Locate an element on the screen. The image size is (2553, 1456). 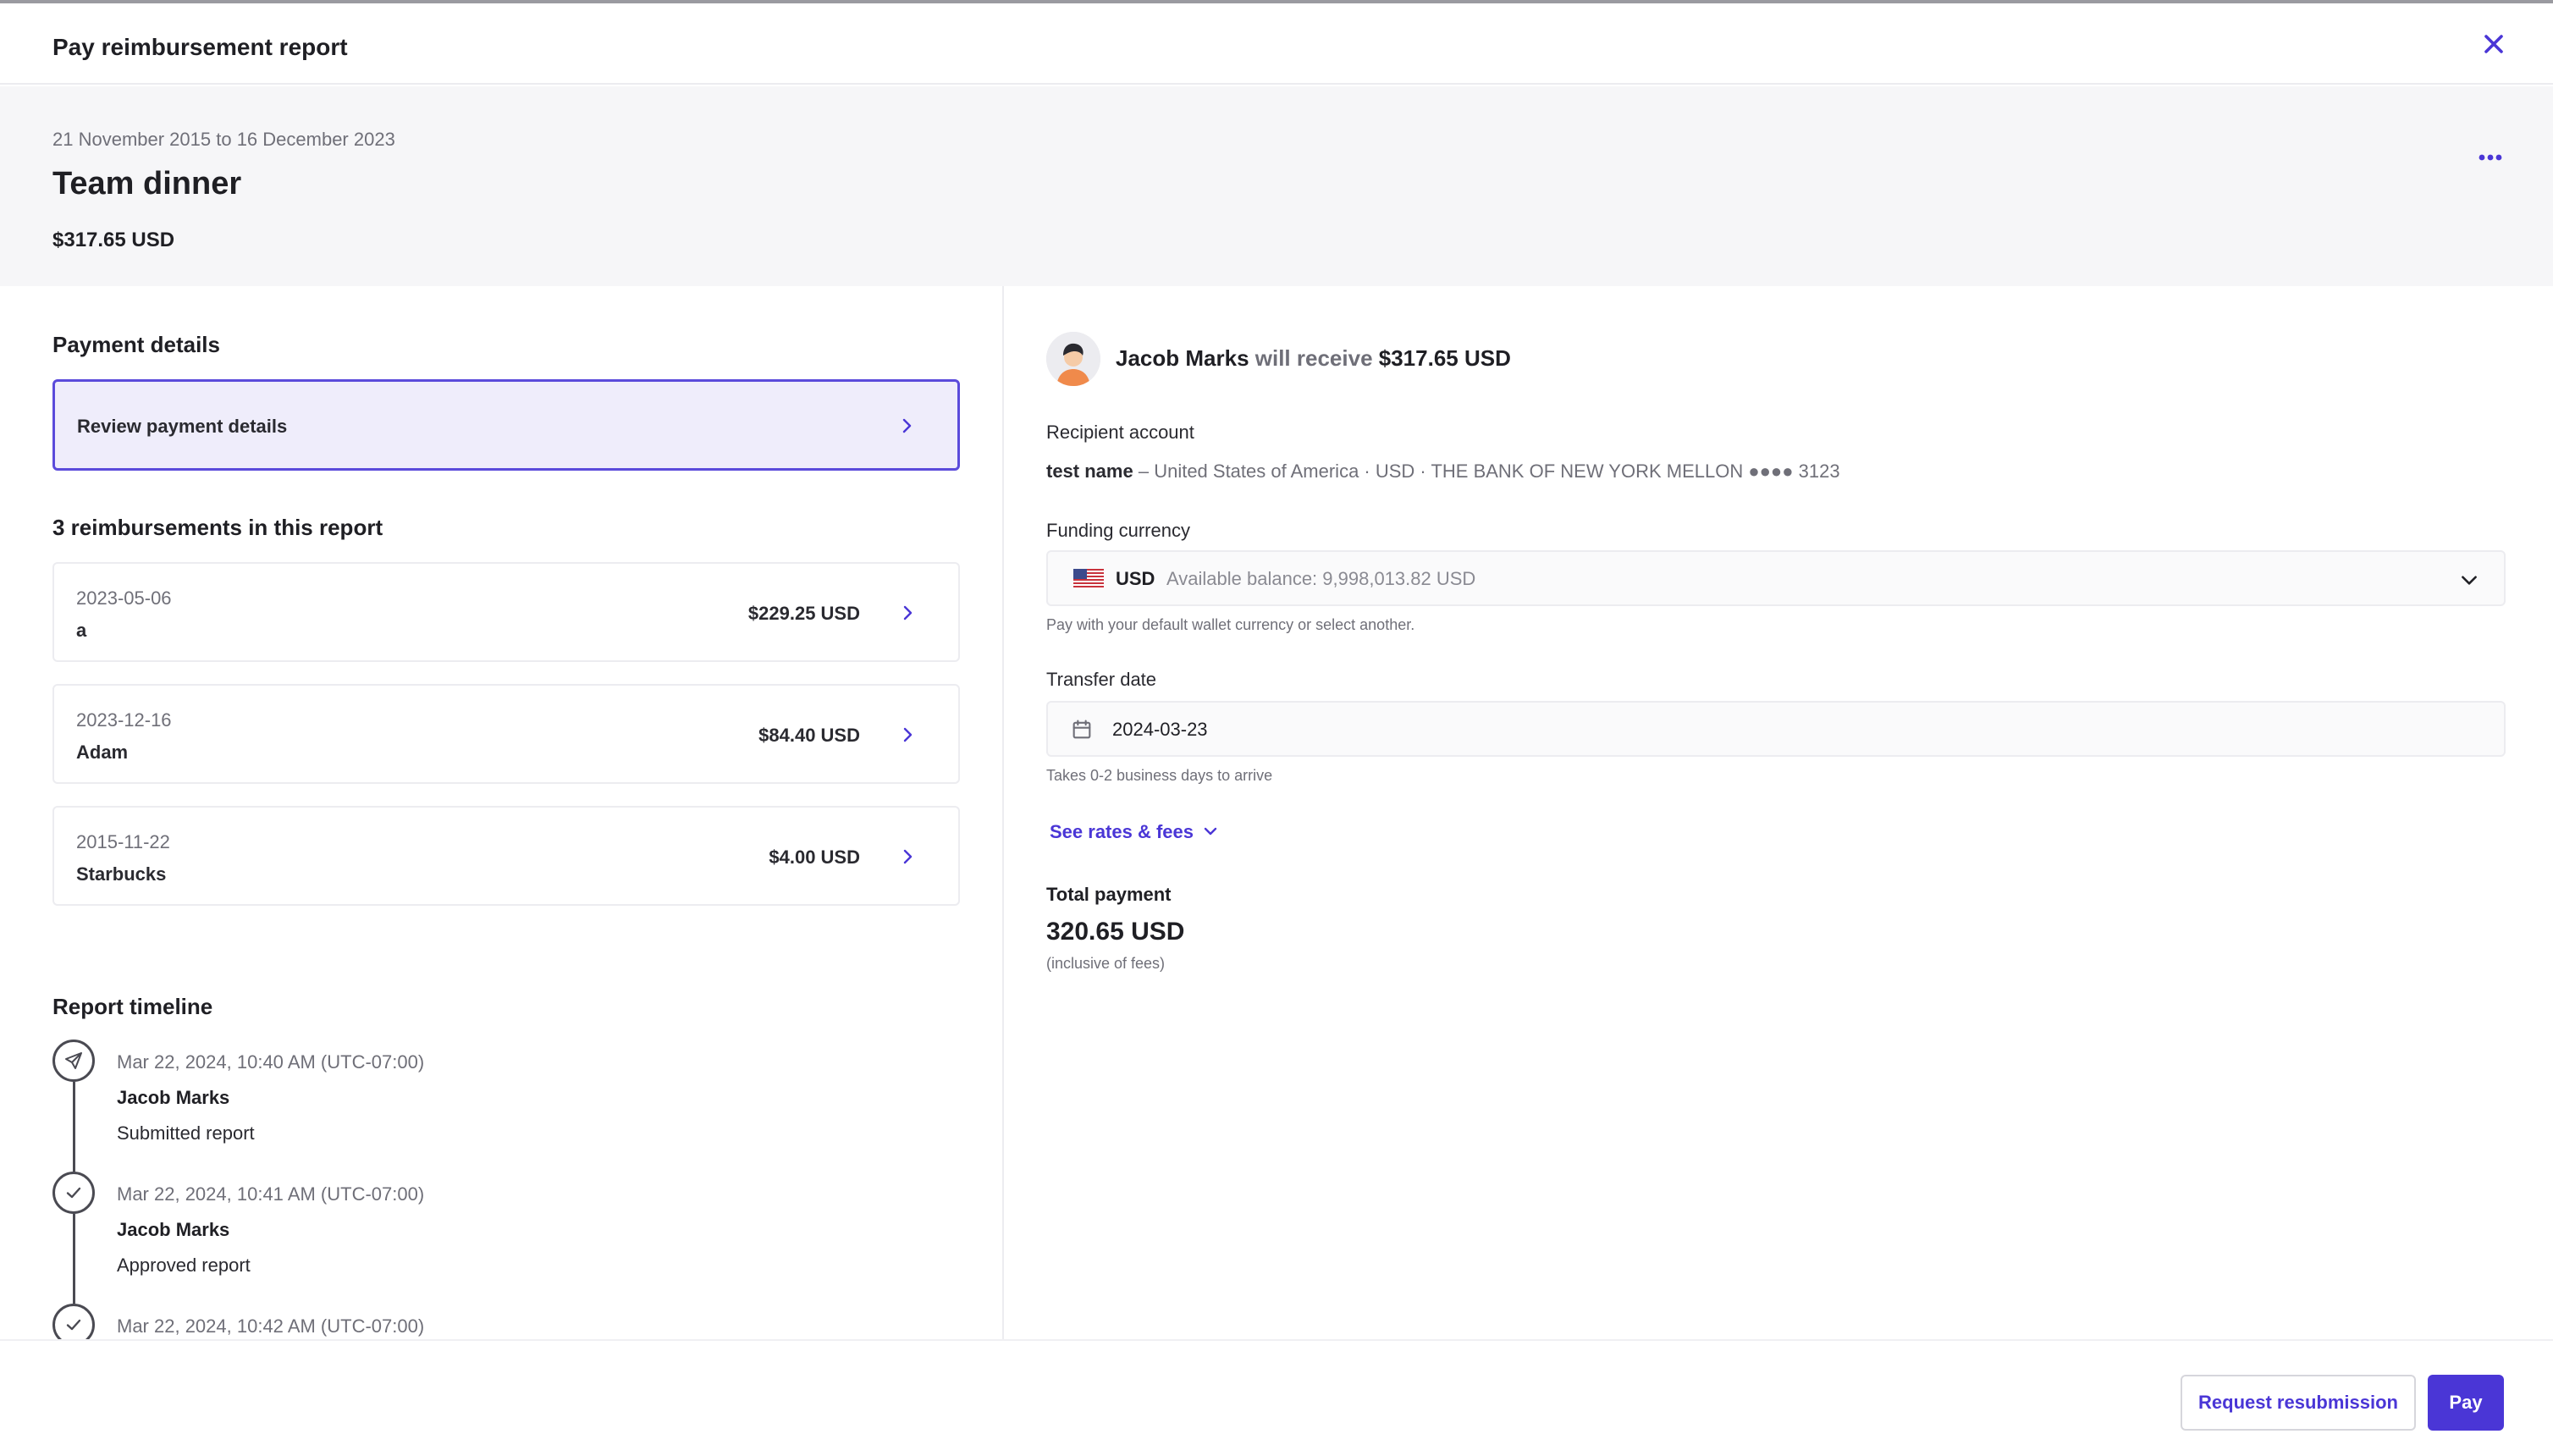
reimbursement-date: 2023-12-16 is located at coordinates (124, 720).